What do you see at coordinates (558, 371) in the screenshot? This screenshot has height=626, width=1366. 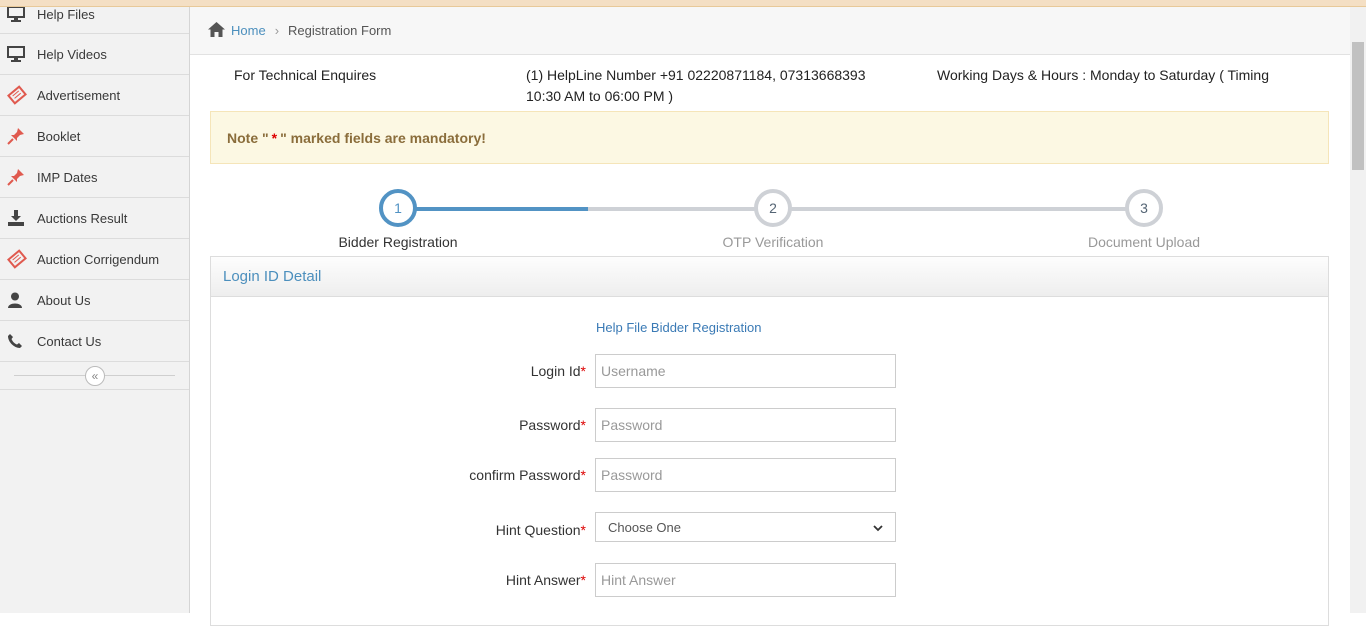 I see `login-id-label: Login Id*` at bounding box center [558, 371].